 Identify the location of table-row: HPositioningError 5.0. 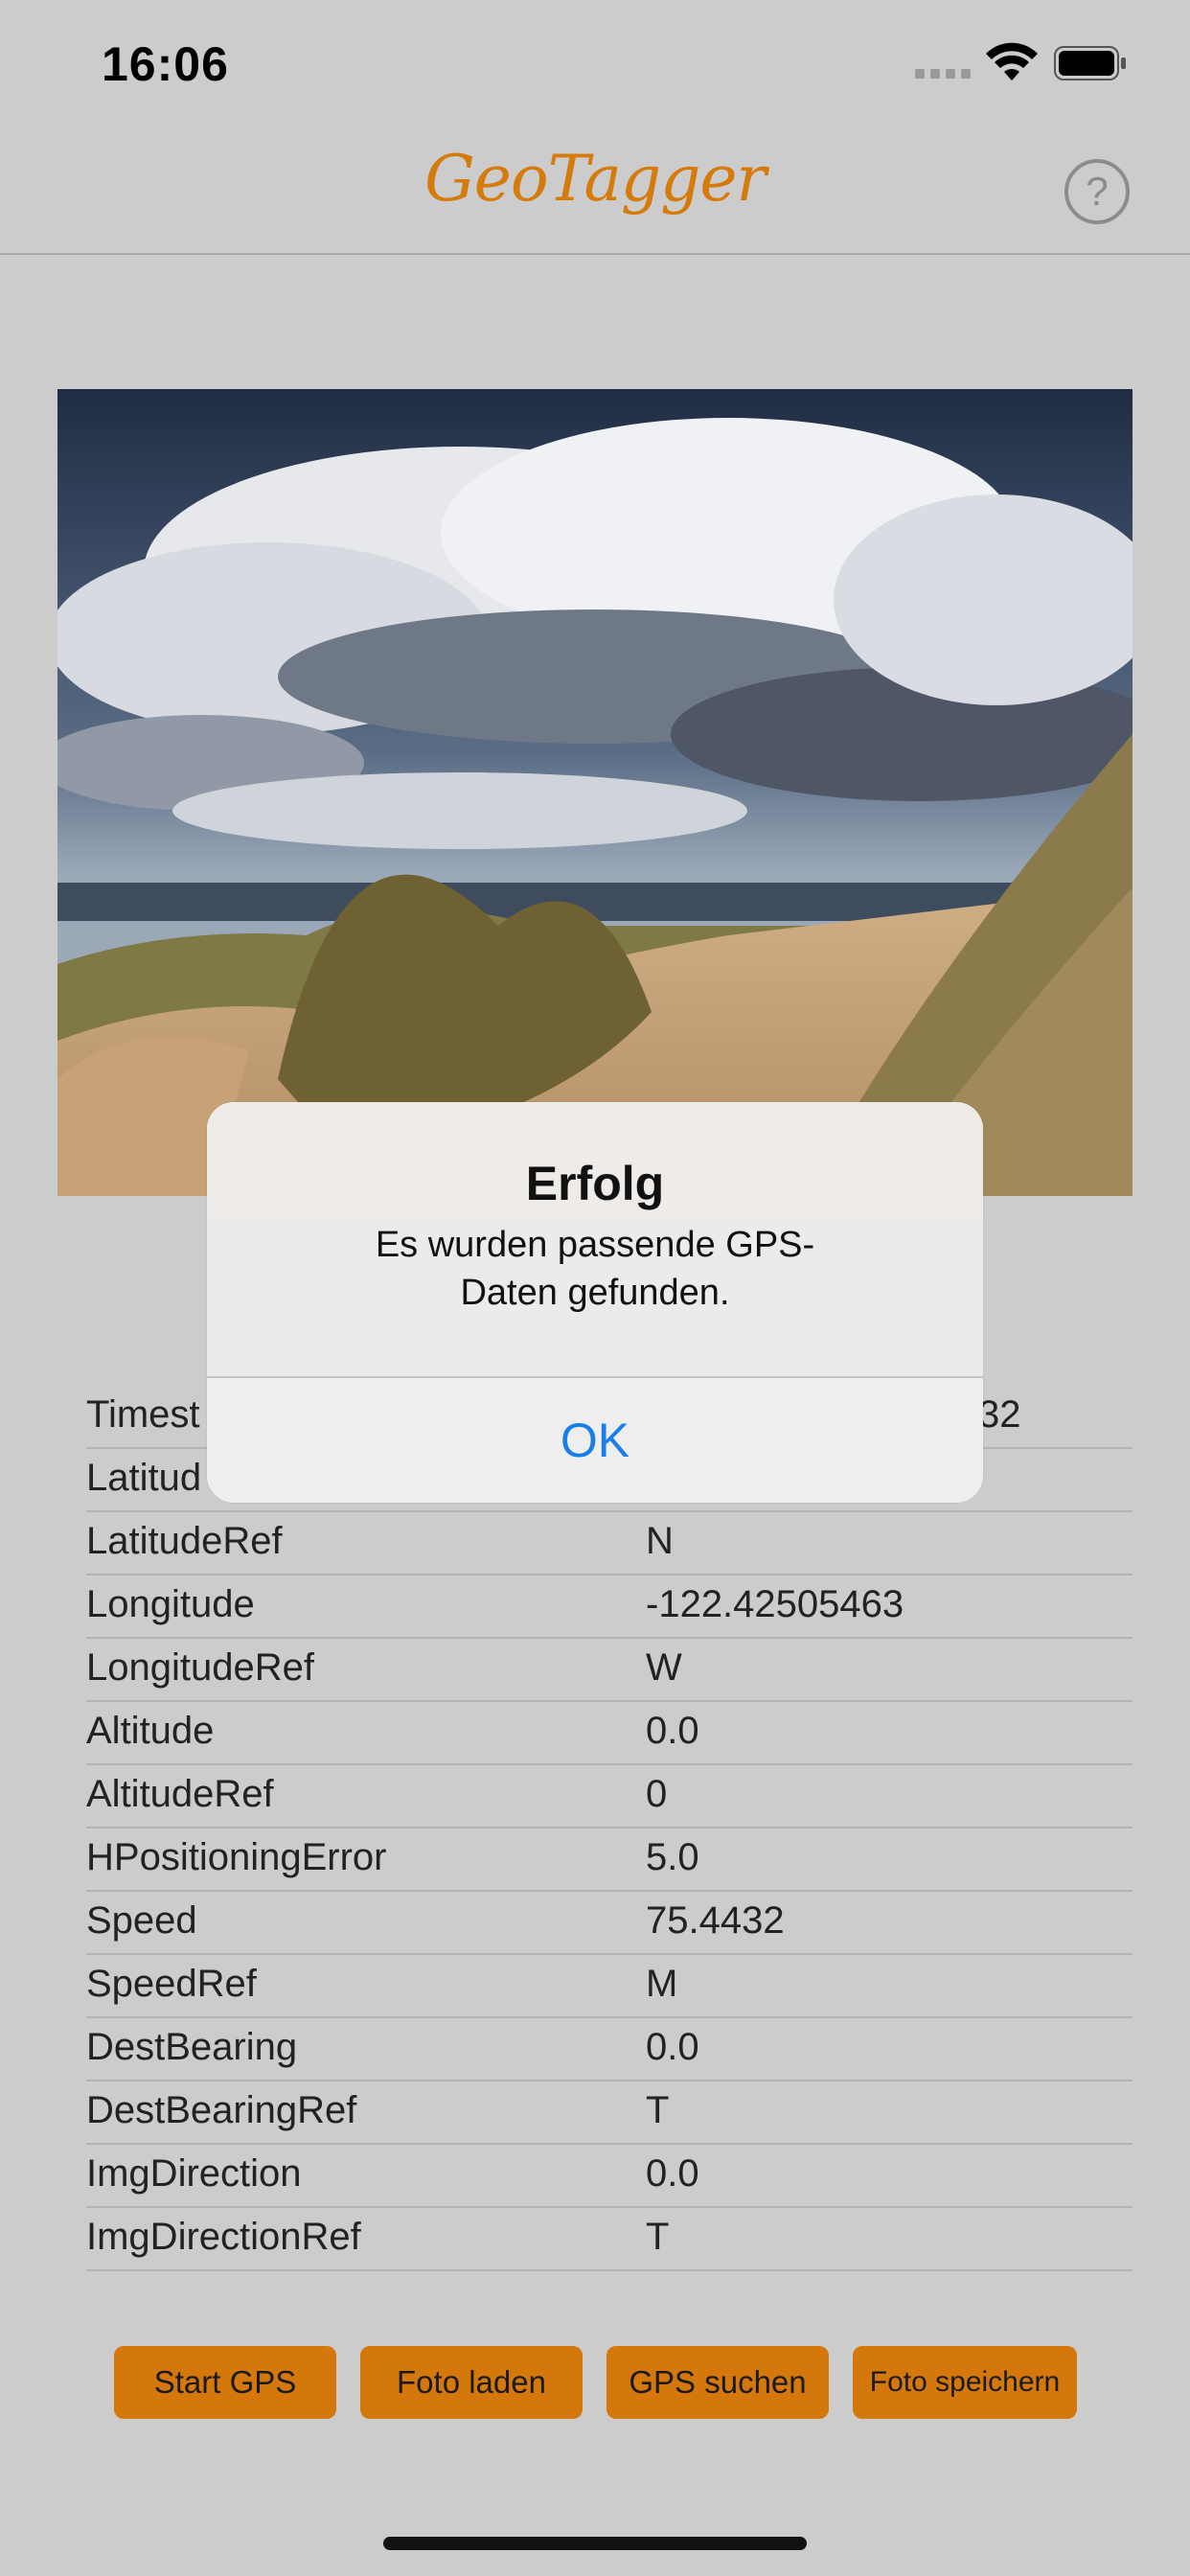
(609, 1860).